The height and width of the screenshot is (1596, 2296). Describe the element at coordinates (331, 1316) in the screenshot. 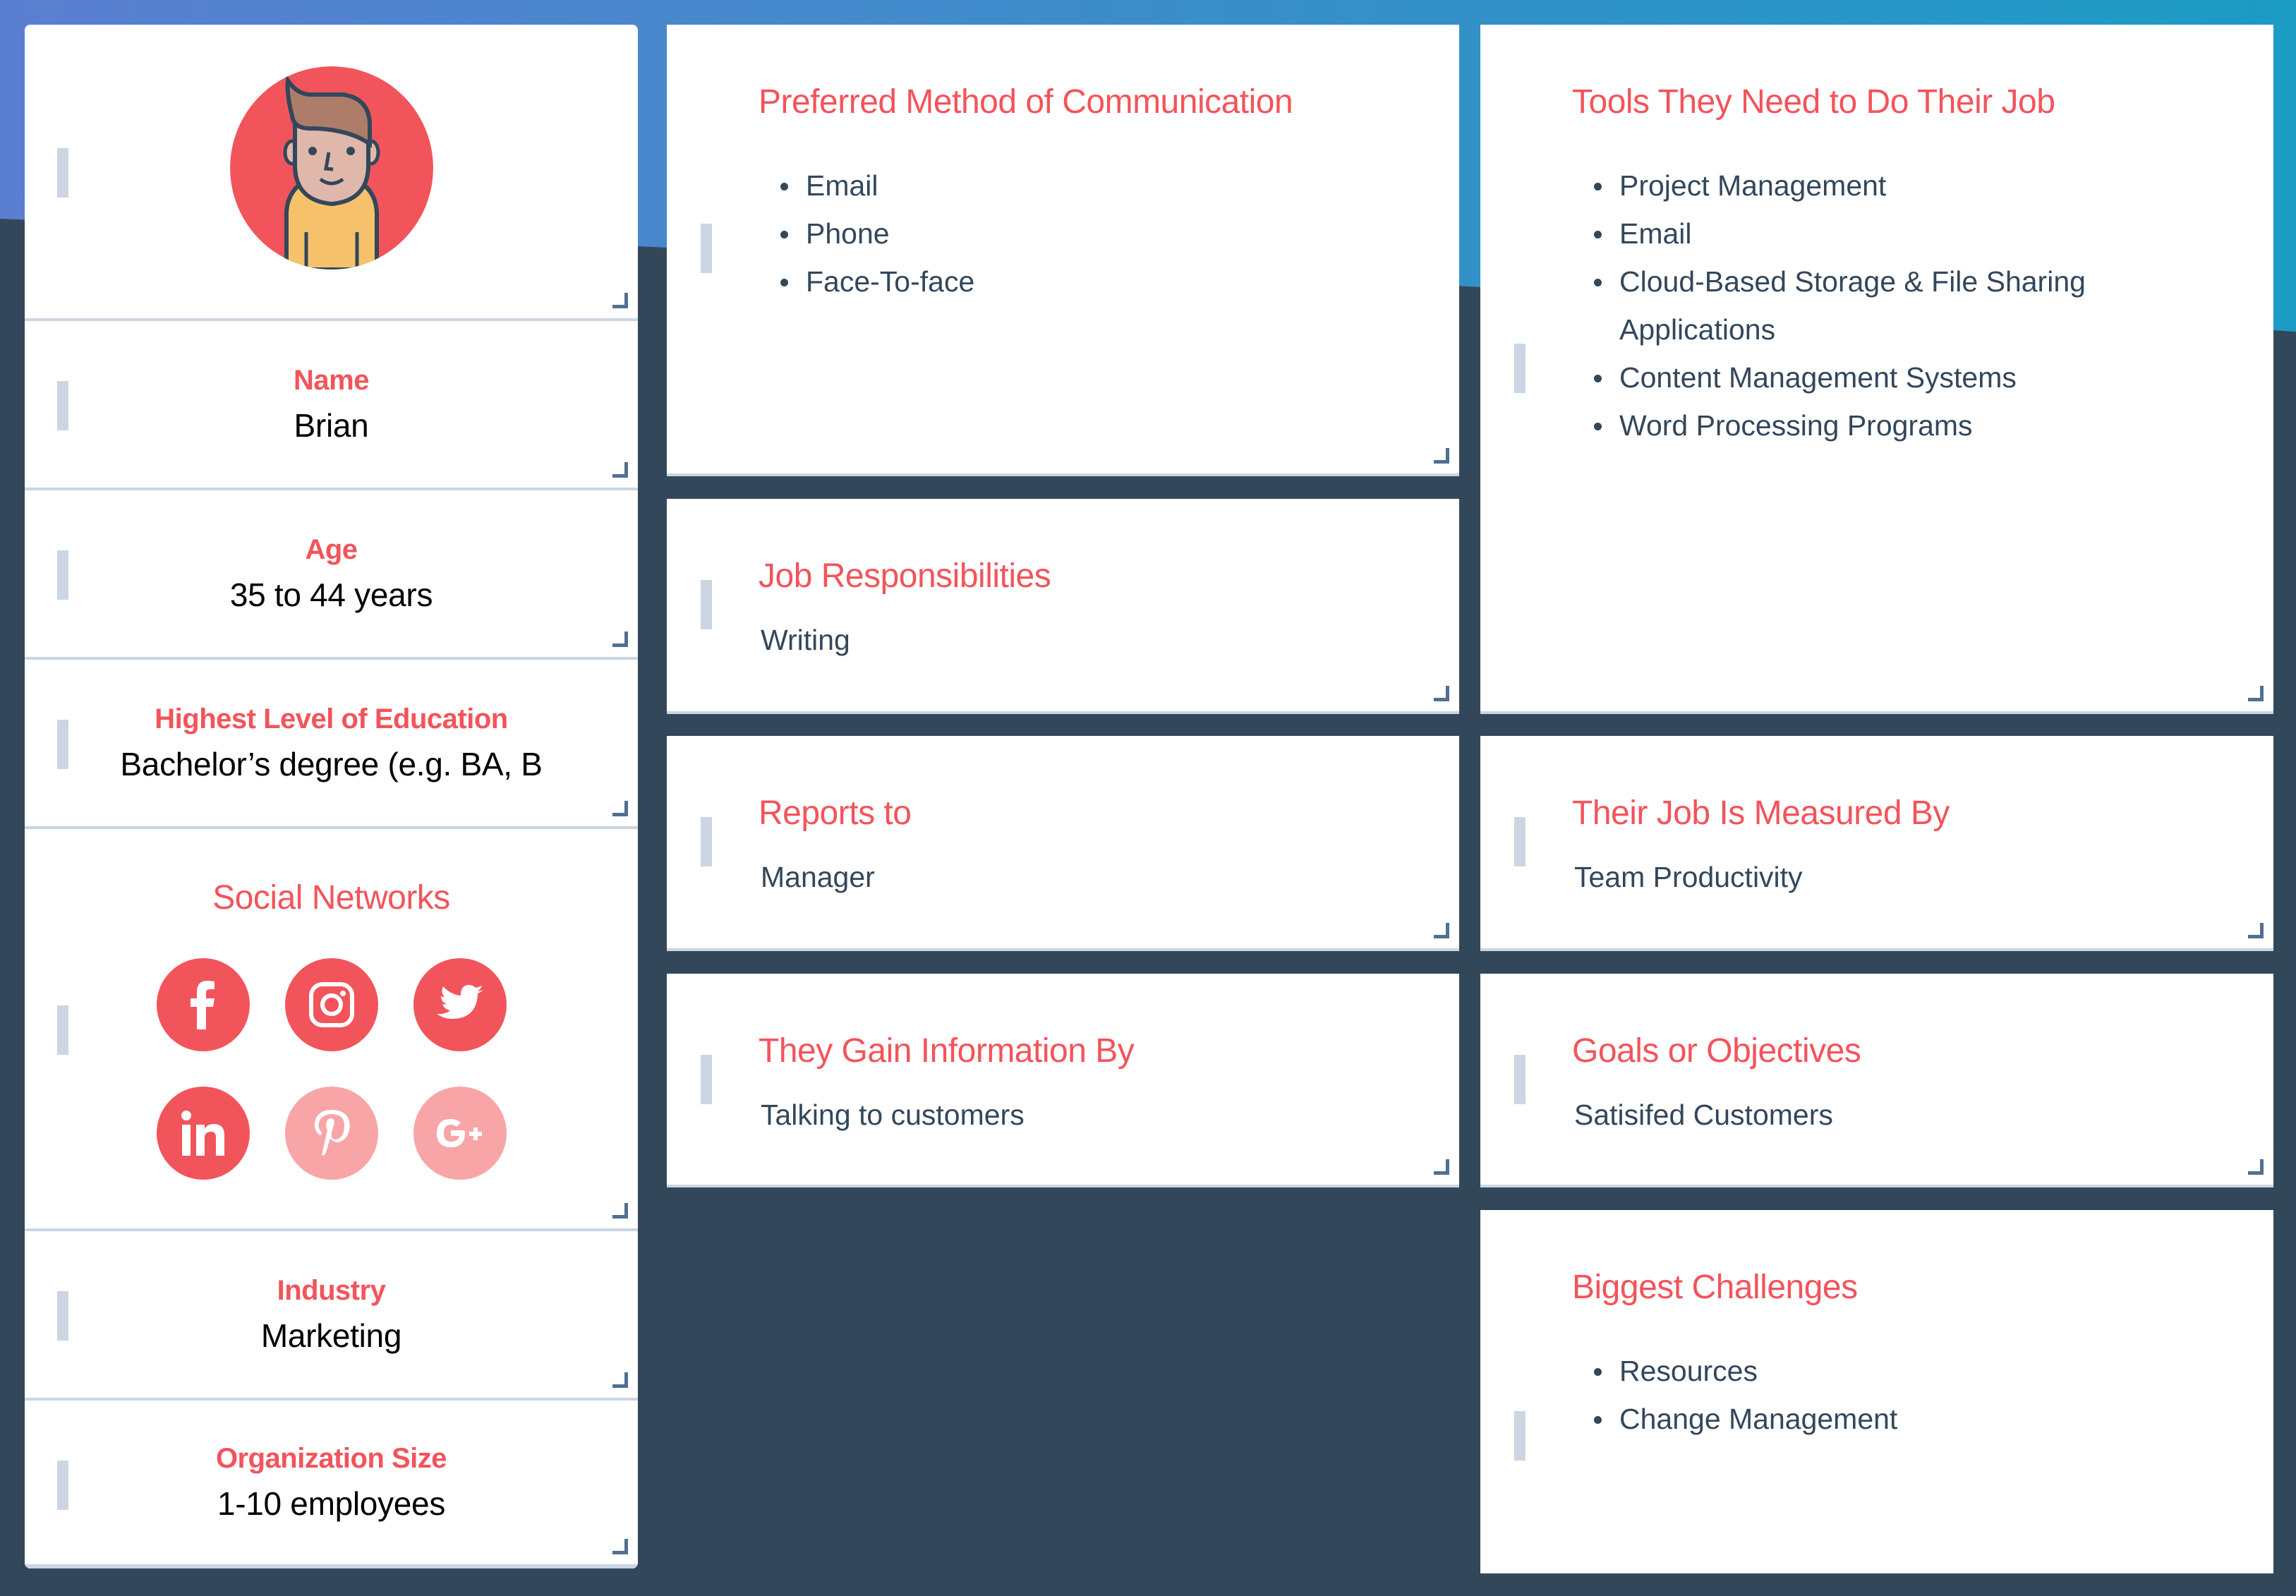

I see `industry-module: Industry Marketing` at that location.